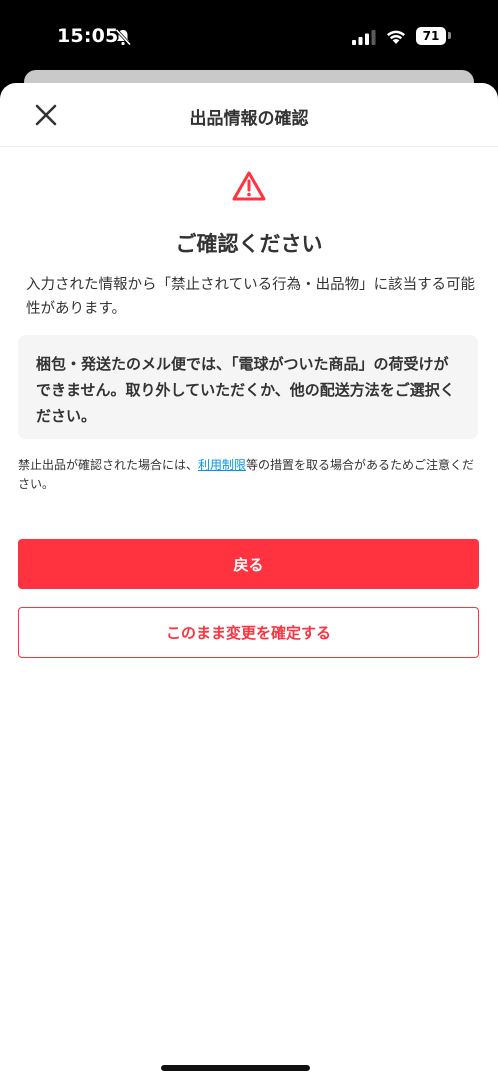 This screenshot has height=1080, width=498. What do you see at coordinates (251, 297) in the screenshot?
I see `intro-text: 入力された情報から「禁止されている行為・出品物」に該当する可能性があります。` at bounding box center [251, 297].